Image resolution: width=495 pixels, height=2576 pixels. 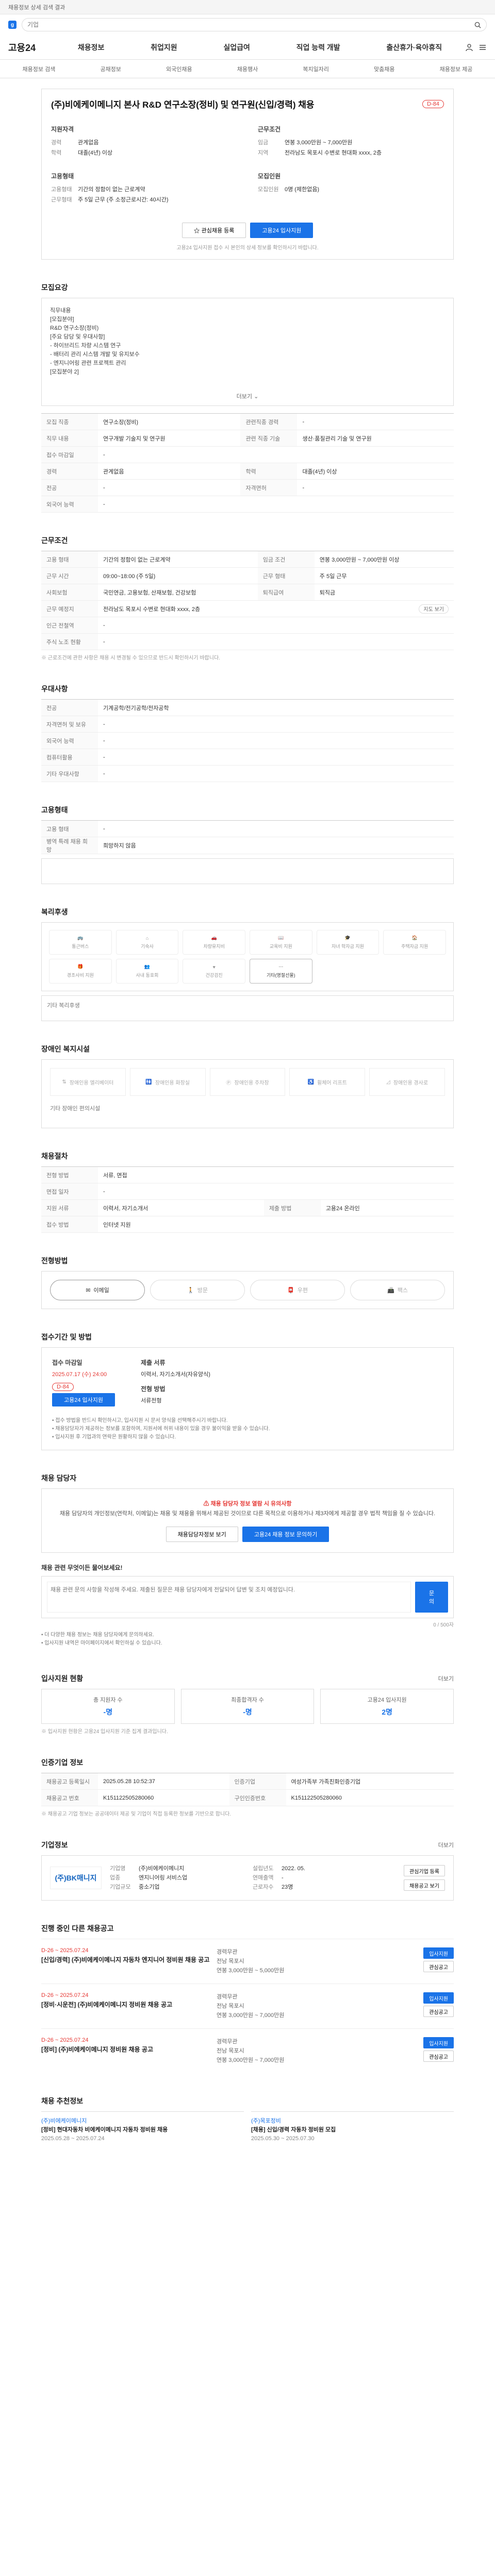 What do you see at coordinates (347, 937) in the screenshot?
I see `cap-icon: 🎓` at bounding box center [347, 937].